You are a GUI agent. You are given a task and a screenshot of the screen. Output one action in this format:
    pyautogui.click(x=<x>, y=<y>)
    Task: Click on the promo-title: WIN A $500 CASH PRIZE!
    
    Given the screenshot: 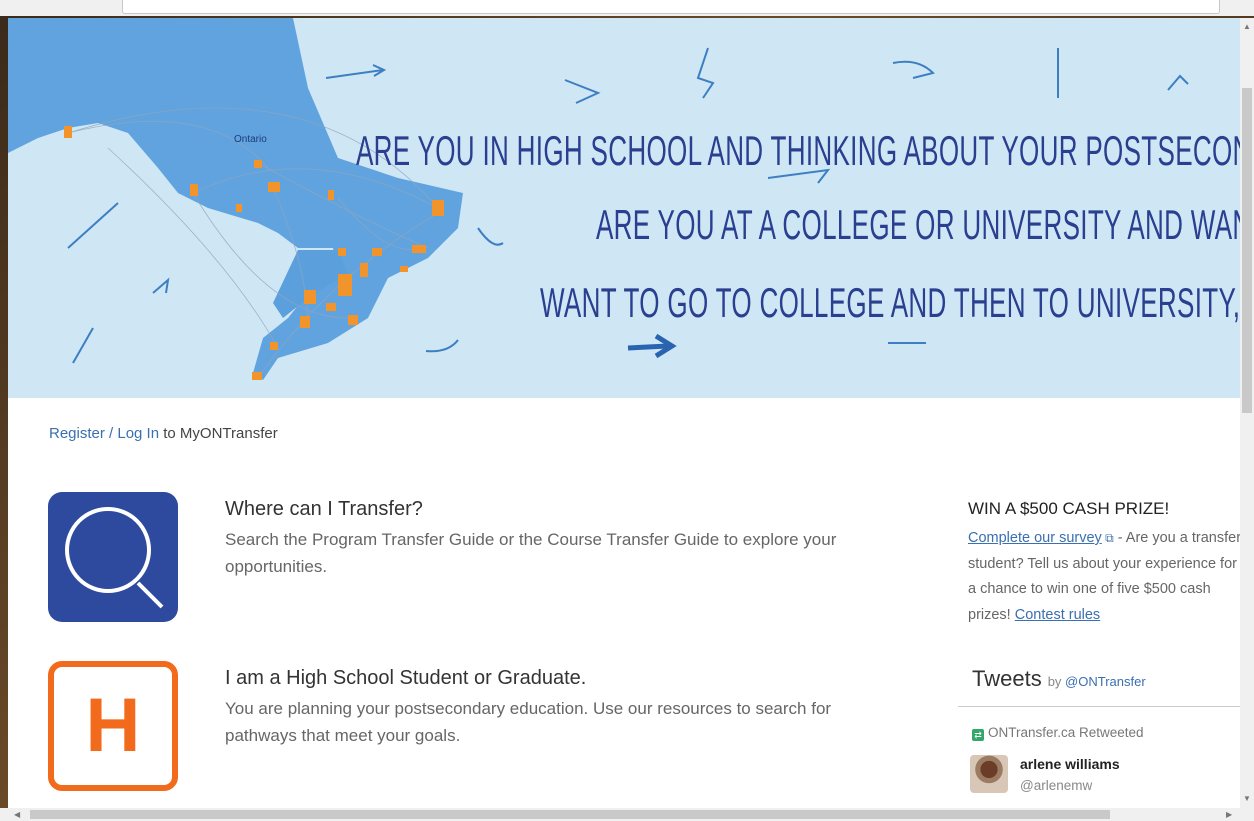 What is the action you would take?
    pyautogui.click(x=1069, y=508)
    